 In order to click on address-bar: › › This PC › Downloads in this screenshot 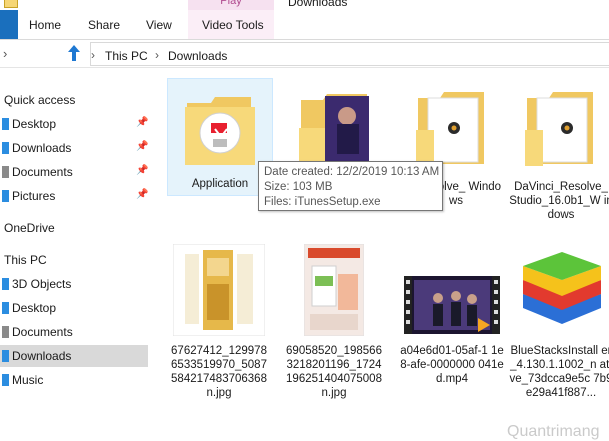, I will do `click(304, 54)`.